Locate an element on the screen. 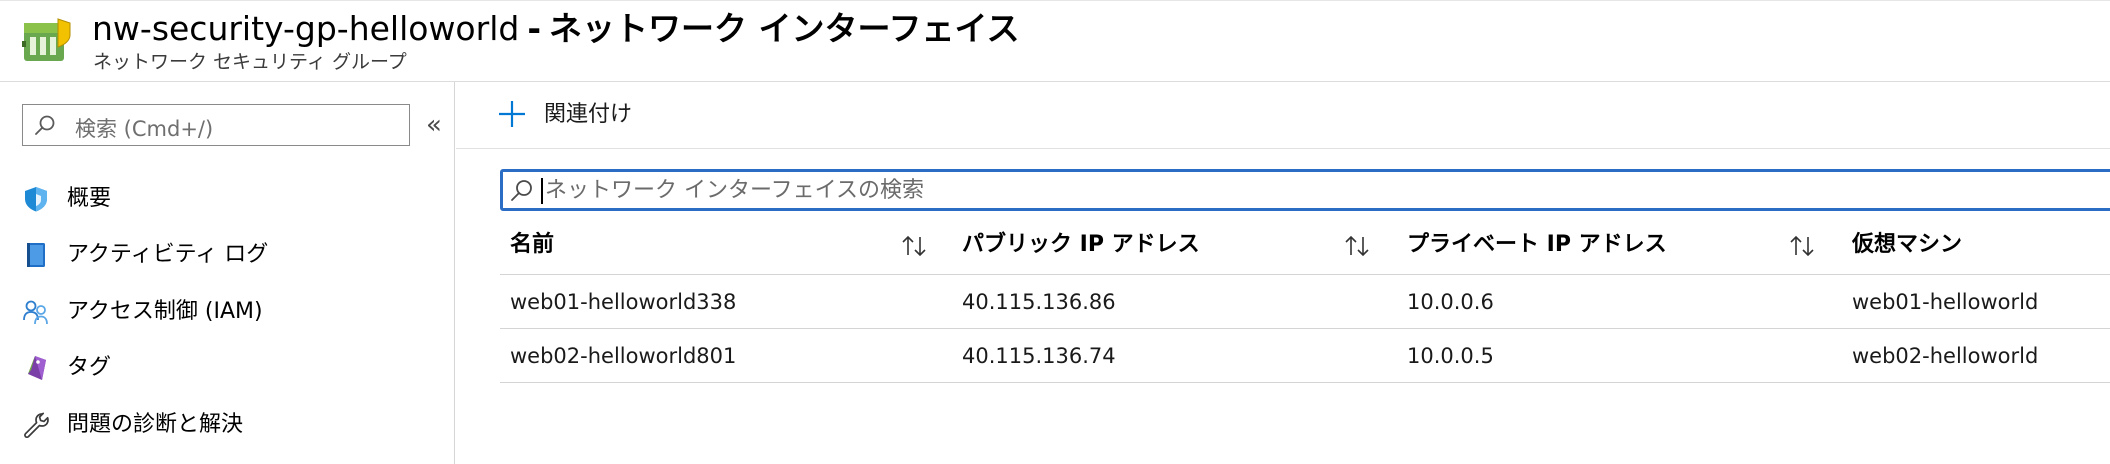  cell-public-ip: 40.115.136.74 is located at coordinates (1039, 356).